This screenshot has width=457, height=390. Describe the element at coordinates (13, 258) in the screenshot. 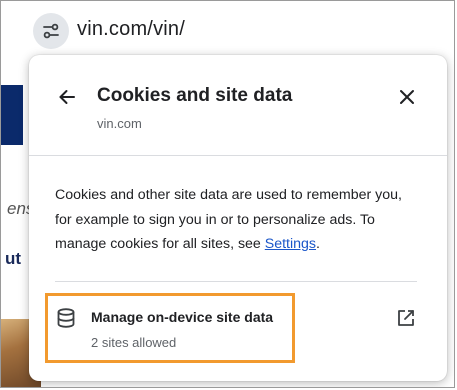

I see `background-text: ut` at that location.